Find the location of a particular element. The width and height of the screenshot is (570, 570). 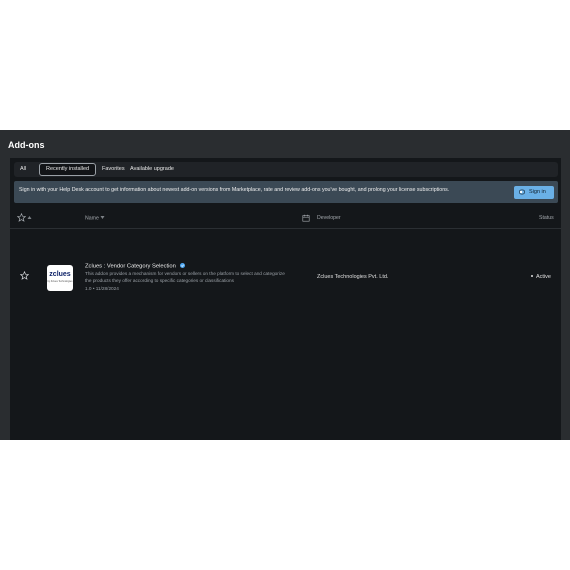

chevron-down-icon is located at coordinates (102, 217).